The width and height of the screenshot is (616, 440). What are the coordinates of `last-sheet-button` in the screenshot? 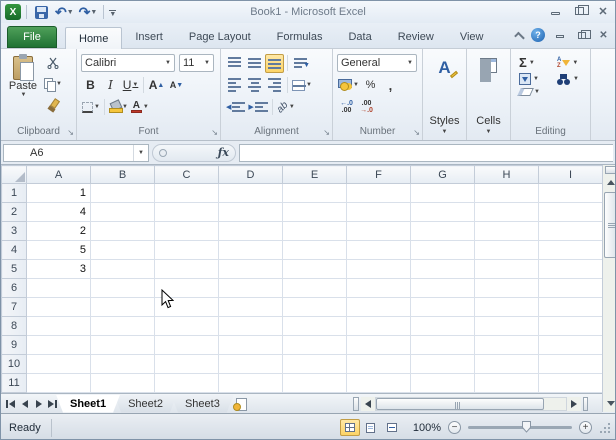 It's located at (52, 404).